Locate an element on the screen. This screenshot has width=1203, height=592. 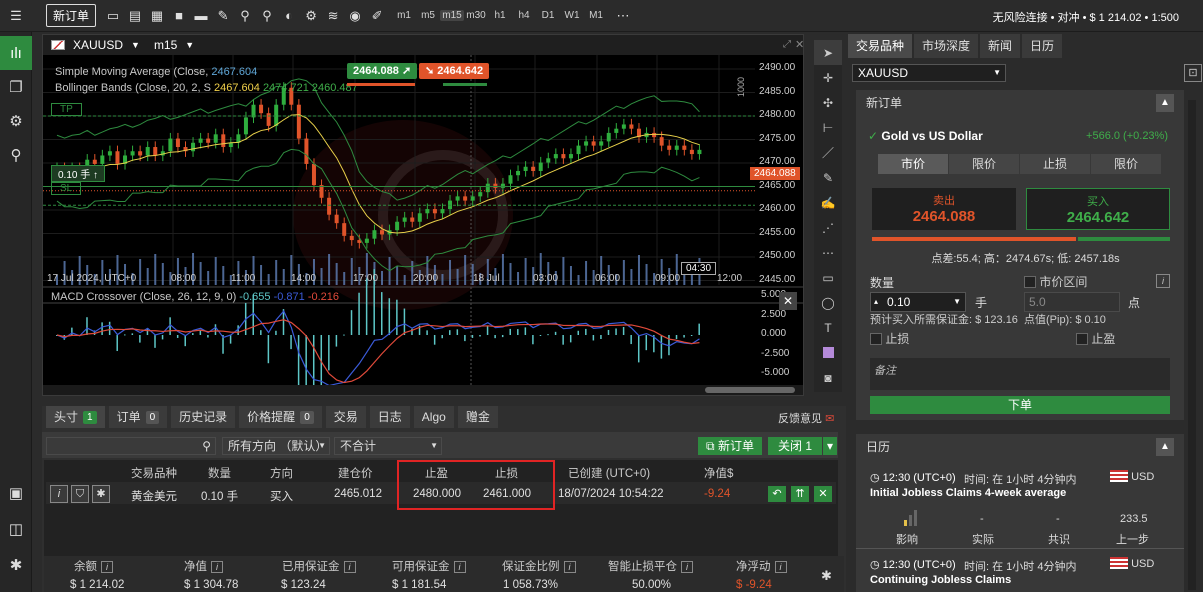
order-type-stop: 止损 is located at coordinates (1055, 164).